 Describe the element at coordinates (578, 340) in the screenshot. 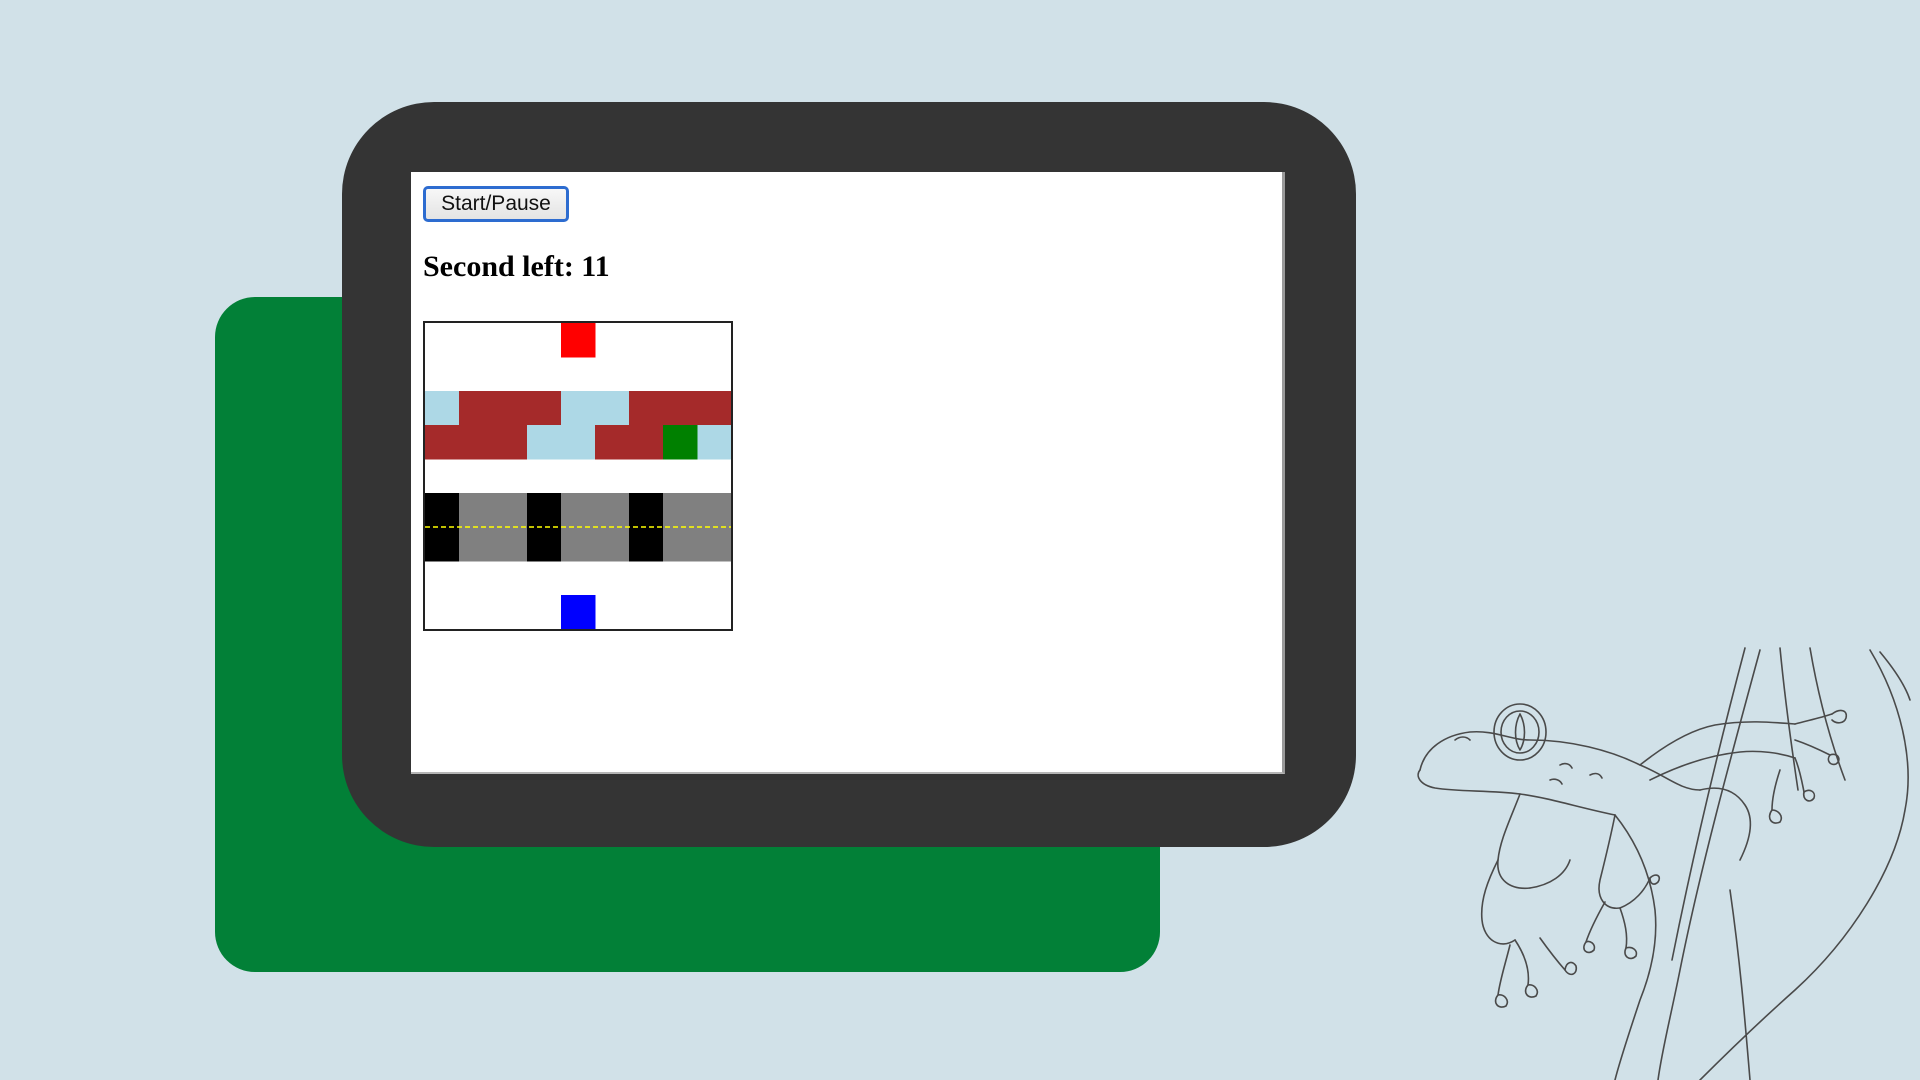

I see `goal-square` at that location.